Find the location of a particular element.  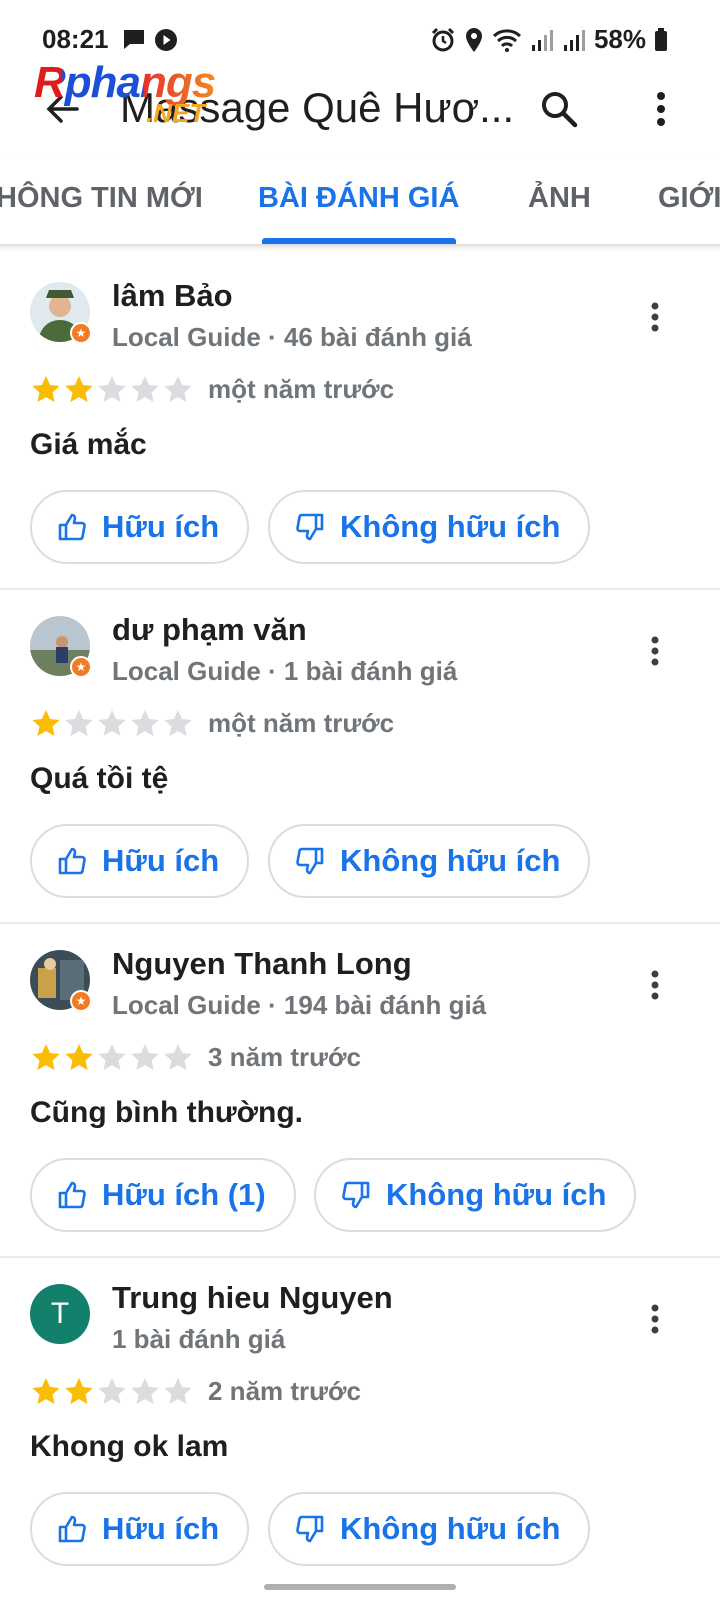

review-text: Quá tồi tệ is located at coordinates (99, 778).